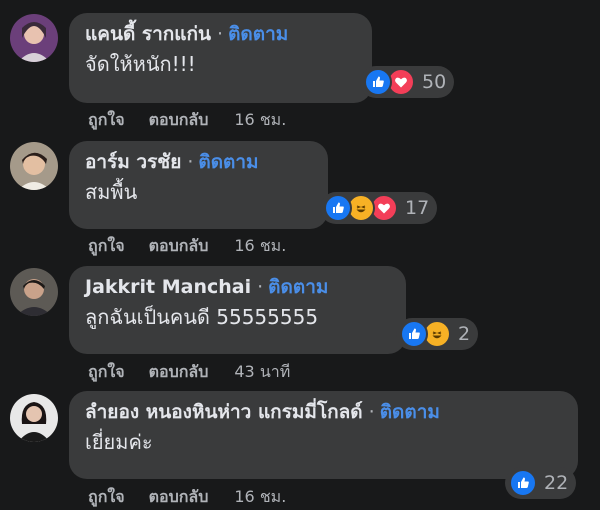 Image resolution: width=600 pixels, height=510 pixels. Describe the element at coordinates (220, 58) in the screenshot. I see `comment-bubble: แคนดี้ รากแก่น · ติดตาม จัดให้หนัก!!!` at that location.